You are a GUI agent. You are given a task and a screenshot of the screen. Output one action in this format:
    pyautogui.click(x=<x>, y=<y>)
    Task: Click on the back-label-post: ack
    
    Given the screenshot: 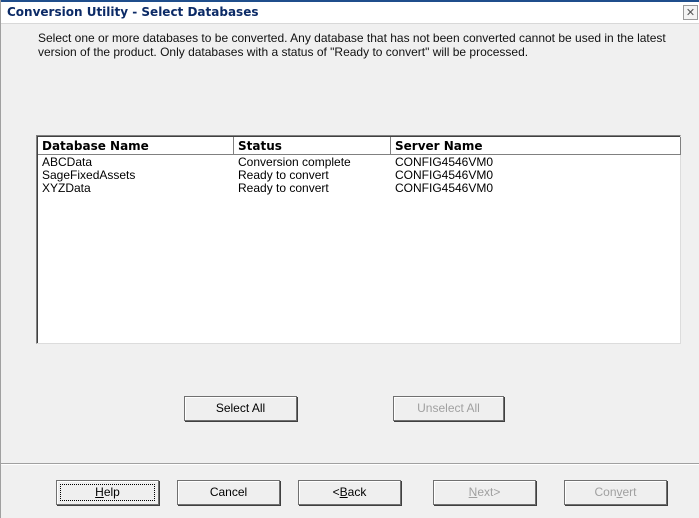 What is the action you would take?
    pyautogui.click(x=357, y=492)
    